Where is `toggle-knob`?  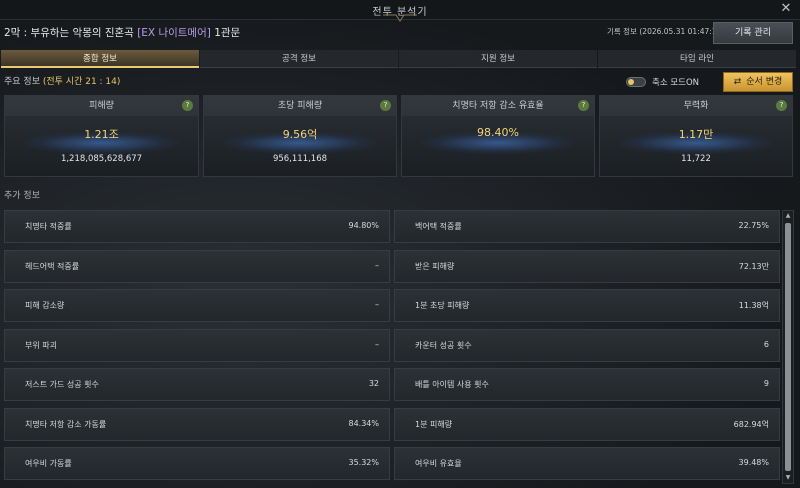
toggle-knob is located at coordinates (631, 82).